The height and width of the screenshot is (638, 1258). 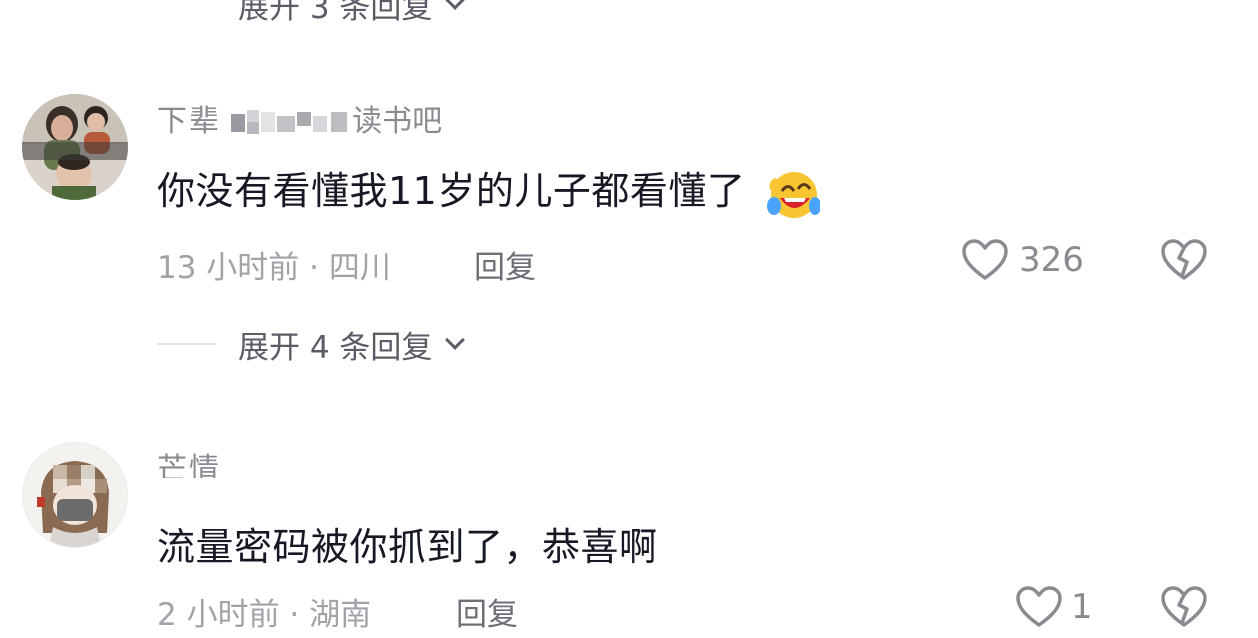 What do you see at coordinates (488, 190) in the screenshot?
I see `comment-text: 你没有看懂我11岁的儿子都看懂了` at bounding box center [488, 190].